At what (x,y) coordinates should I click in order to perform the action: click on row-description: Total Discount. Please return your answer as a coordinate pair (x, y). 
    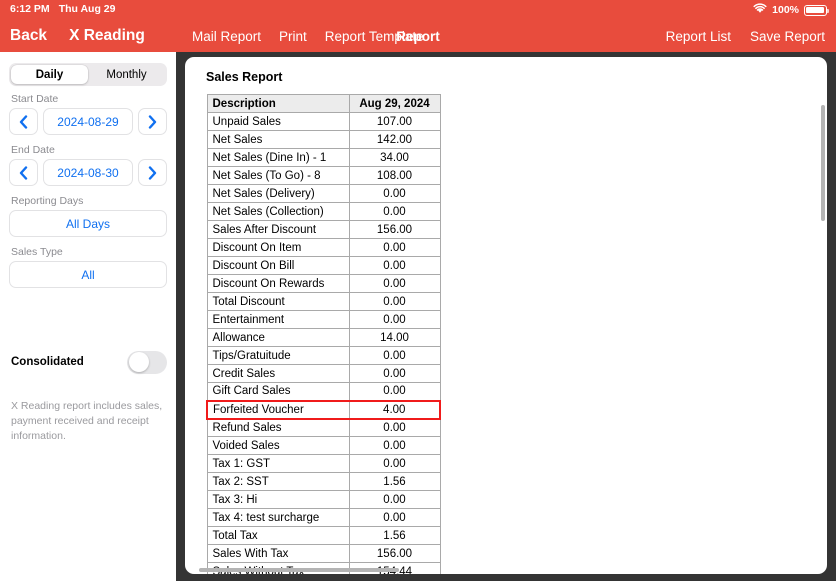
    Looking at the image, I should click on (278, 301).